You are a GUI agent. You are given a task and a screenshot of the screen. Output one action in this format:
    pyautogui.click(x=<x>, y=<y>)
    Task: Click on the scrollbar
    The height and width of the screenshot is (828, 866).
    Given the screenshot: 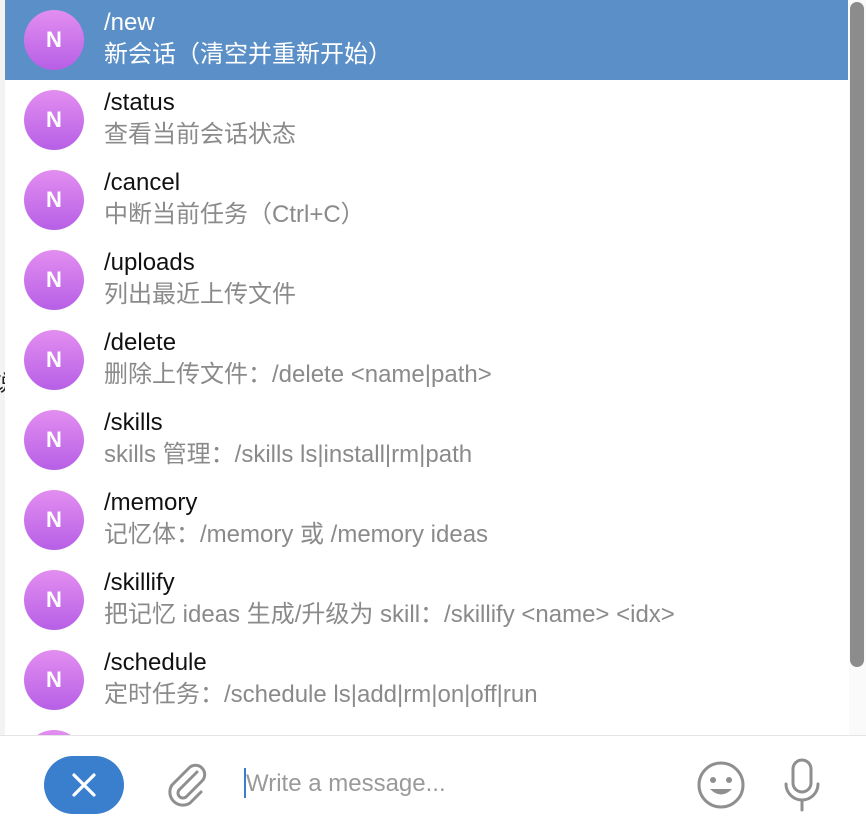 What is the action you would take?
    pyautogui.click(x=857, y=367)
    